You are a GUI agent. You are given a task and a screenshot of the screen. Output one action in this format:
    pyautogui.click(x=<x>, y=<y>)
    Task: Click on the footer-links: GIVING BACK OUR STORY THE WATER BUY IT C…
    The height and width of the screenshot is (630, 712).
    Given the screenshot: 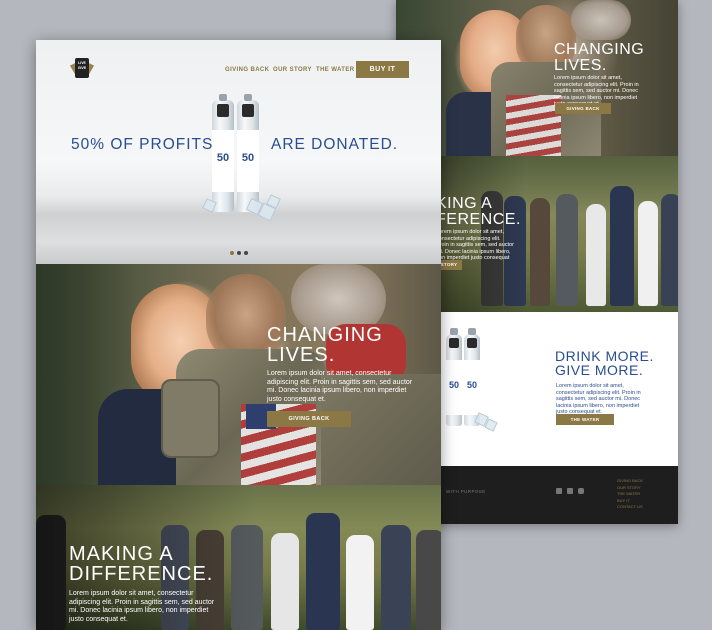 What is the action you would take?
    pyautogui.click(x=630, y=494)
    